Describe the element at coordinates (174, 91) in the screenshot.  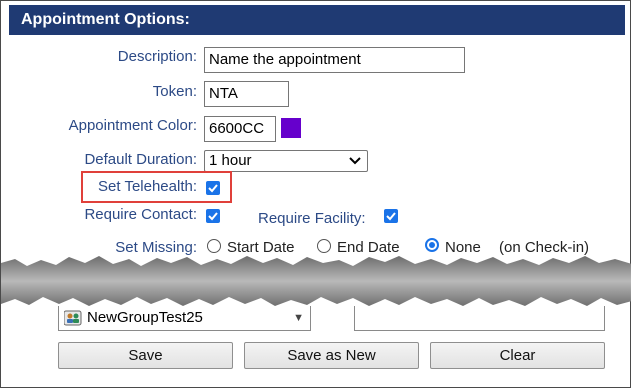
I see `token-label: Token:` at that location.